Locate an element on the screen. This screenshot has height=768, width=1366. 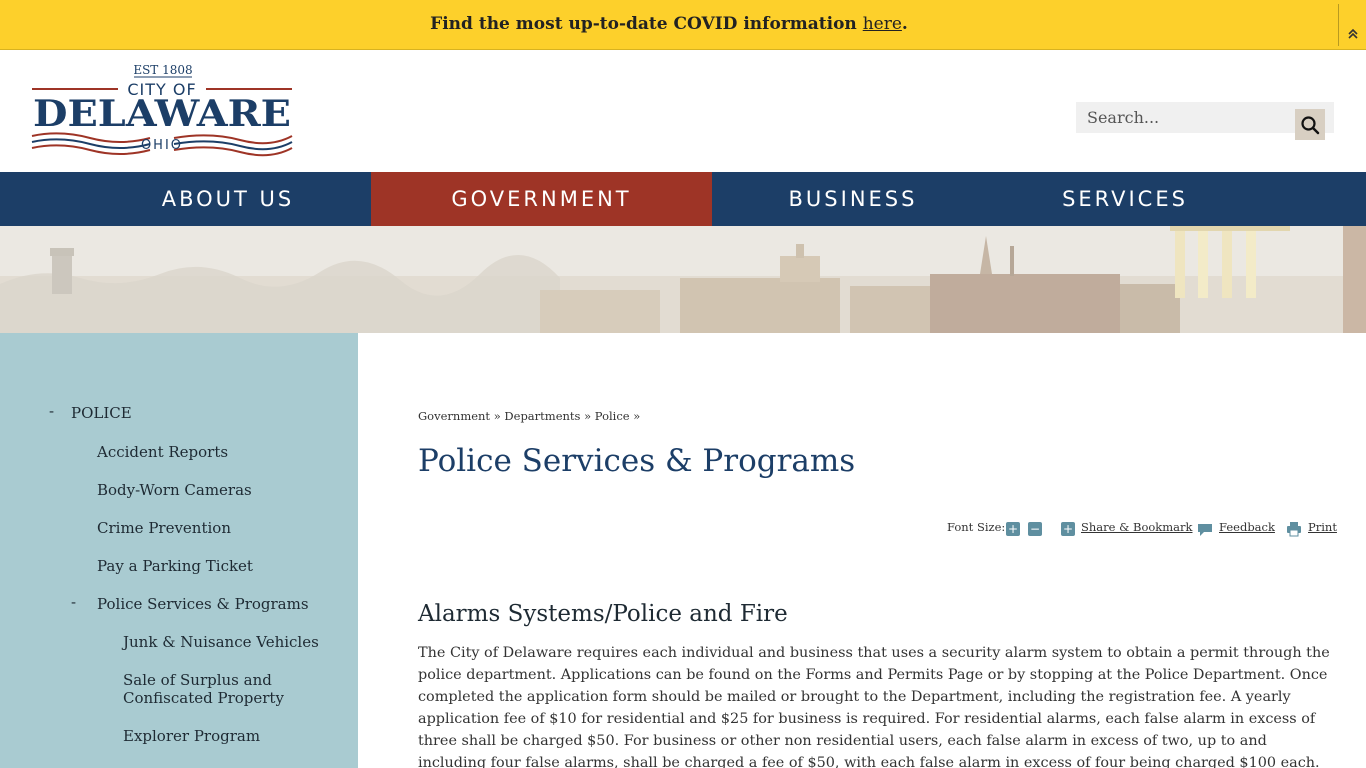
sidebar-item-pay-parking-ticket: Pay a Parking Ticket is located at coordinates (175, 566).